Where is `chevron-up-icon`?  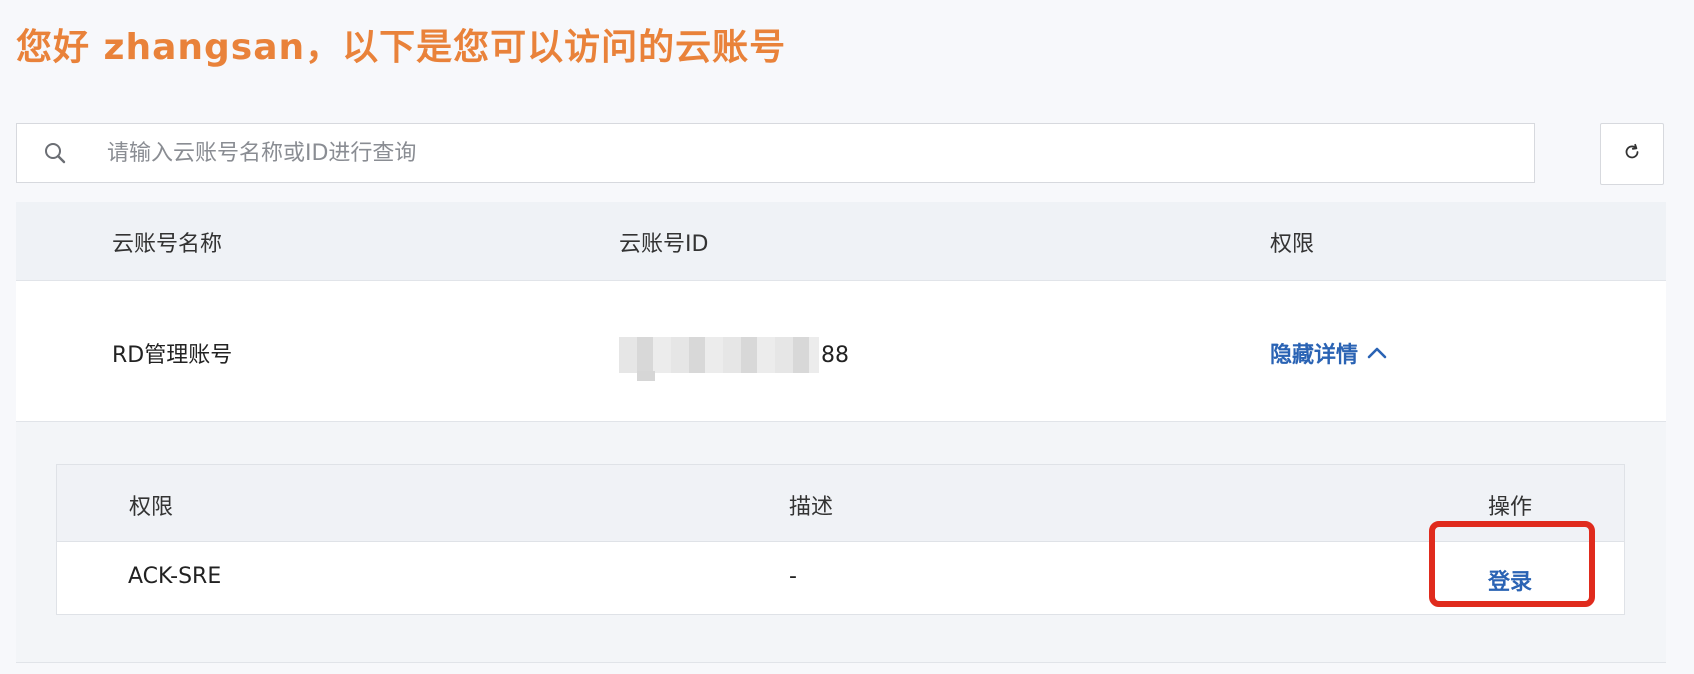 chevron-up-icon is located at coordinates (1377, 353).